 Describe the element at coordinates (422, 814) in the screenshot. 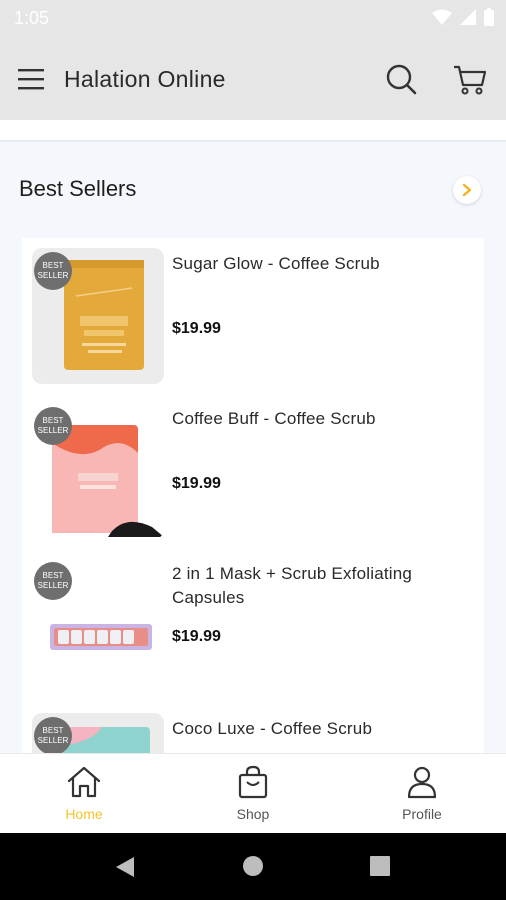

I see `nav-label: Profile` at that location.